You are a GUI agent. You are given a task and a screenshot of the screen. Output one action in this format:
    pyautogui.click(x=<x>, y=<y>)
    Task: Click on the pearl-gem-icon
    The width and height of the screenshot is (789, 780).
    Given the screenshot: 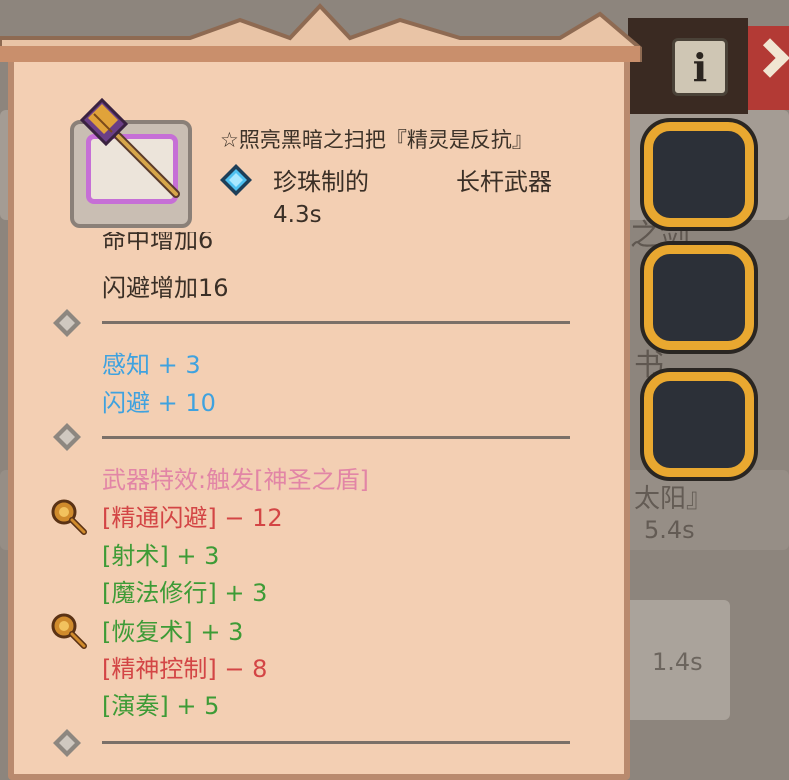 What is the action you would take?
    pyautogui.click(x=236, y=180)
    